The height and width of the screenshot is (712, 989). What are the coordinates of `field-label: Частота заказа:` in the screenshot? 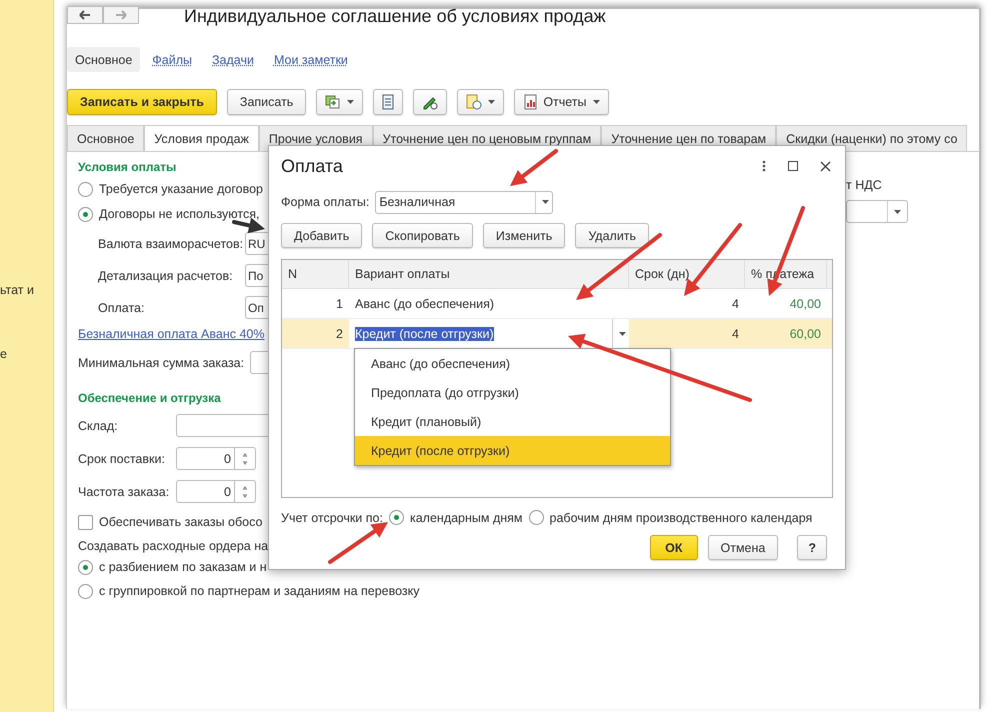 It's located at (124, 491).